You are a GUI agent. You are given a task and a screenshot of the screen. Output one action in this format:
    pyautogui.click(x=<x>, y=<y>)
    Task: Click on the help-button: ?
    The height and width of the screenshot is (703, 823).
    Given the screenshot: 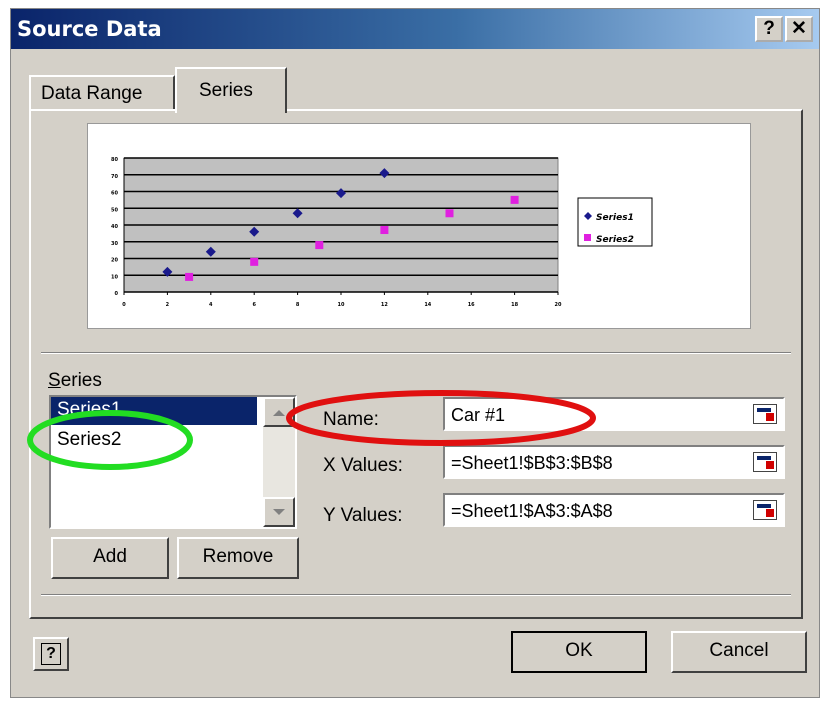 What is the action you would take?
    pyautogui.click(x=51, y=654)
    